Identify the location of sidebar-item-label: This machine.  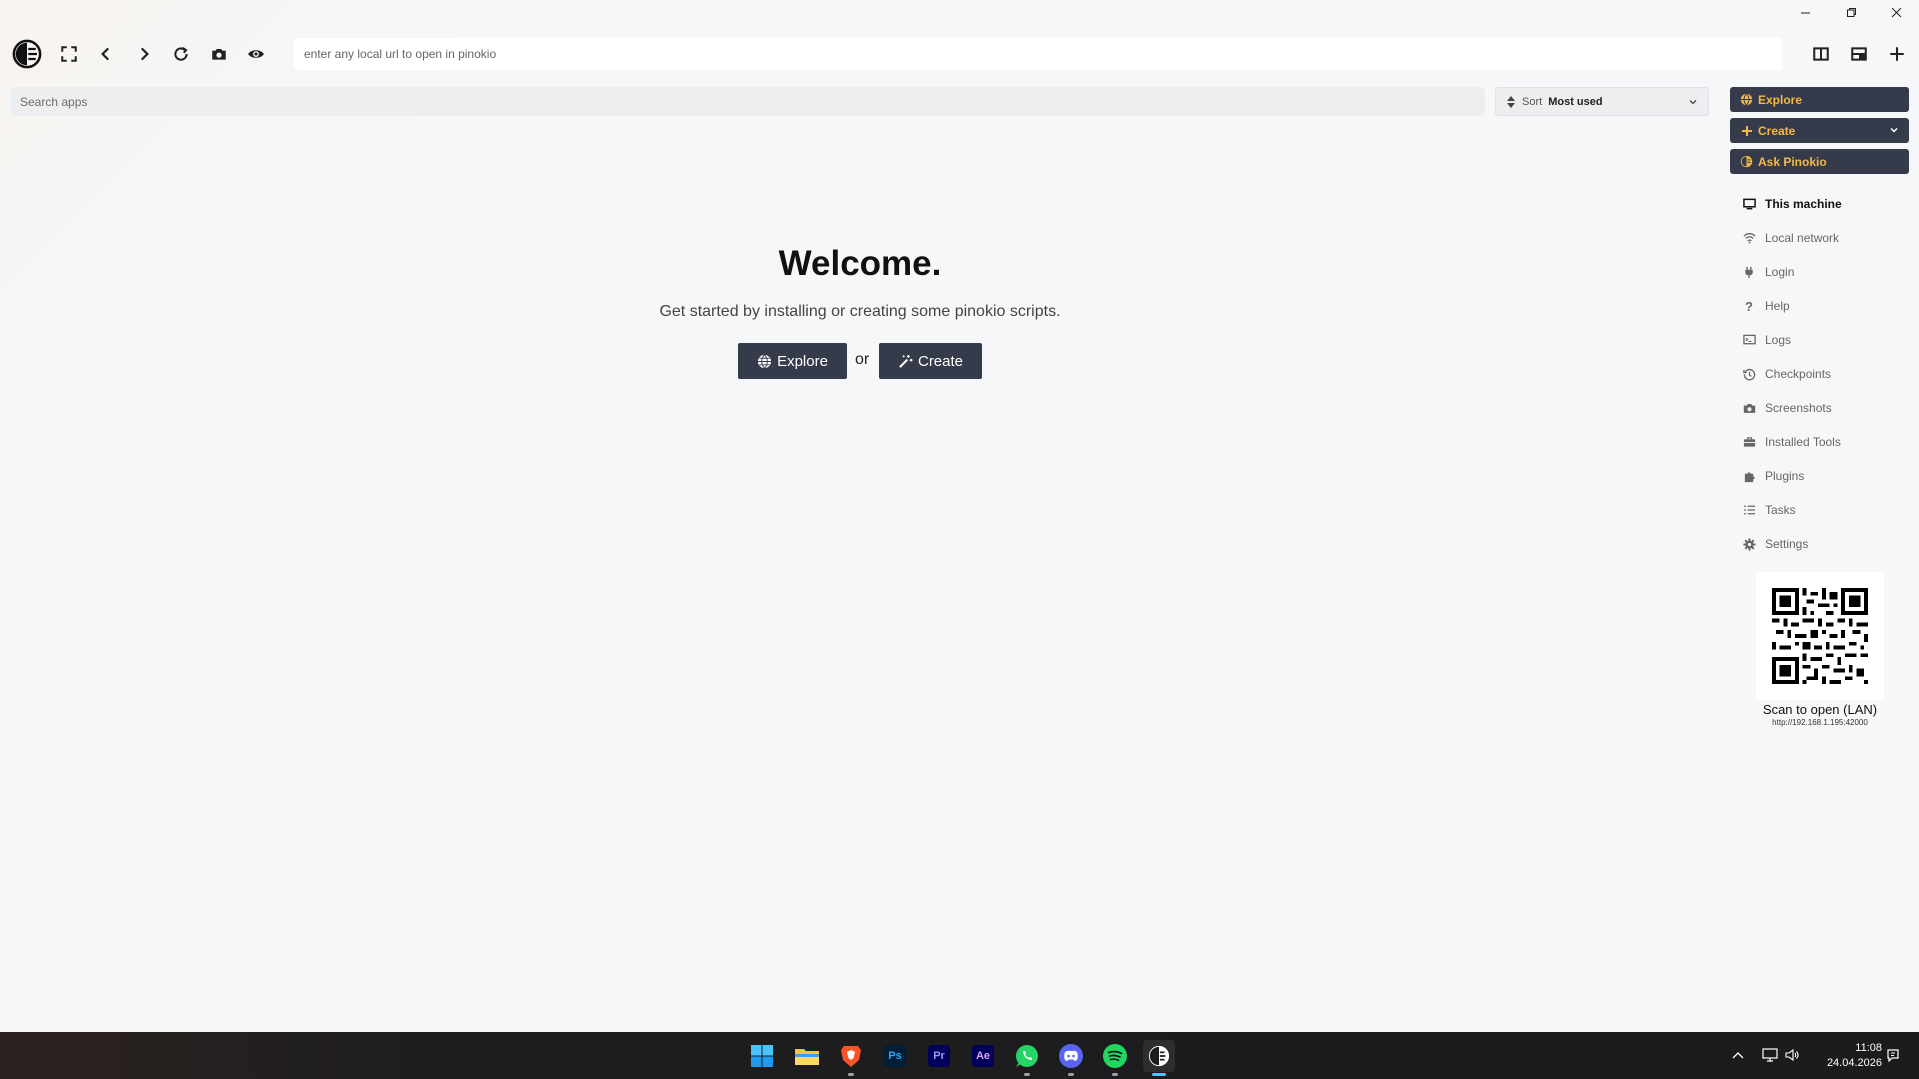
(1803, 204).